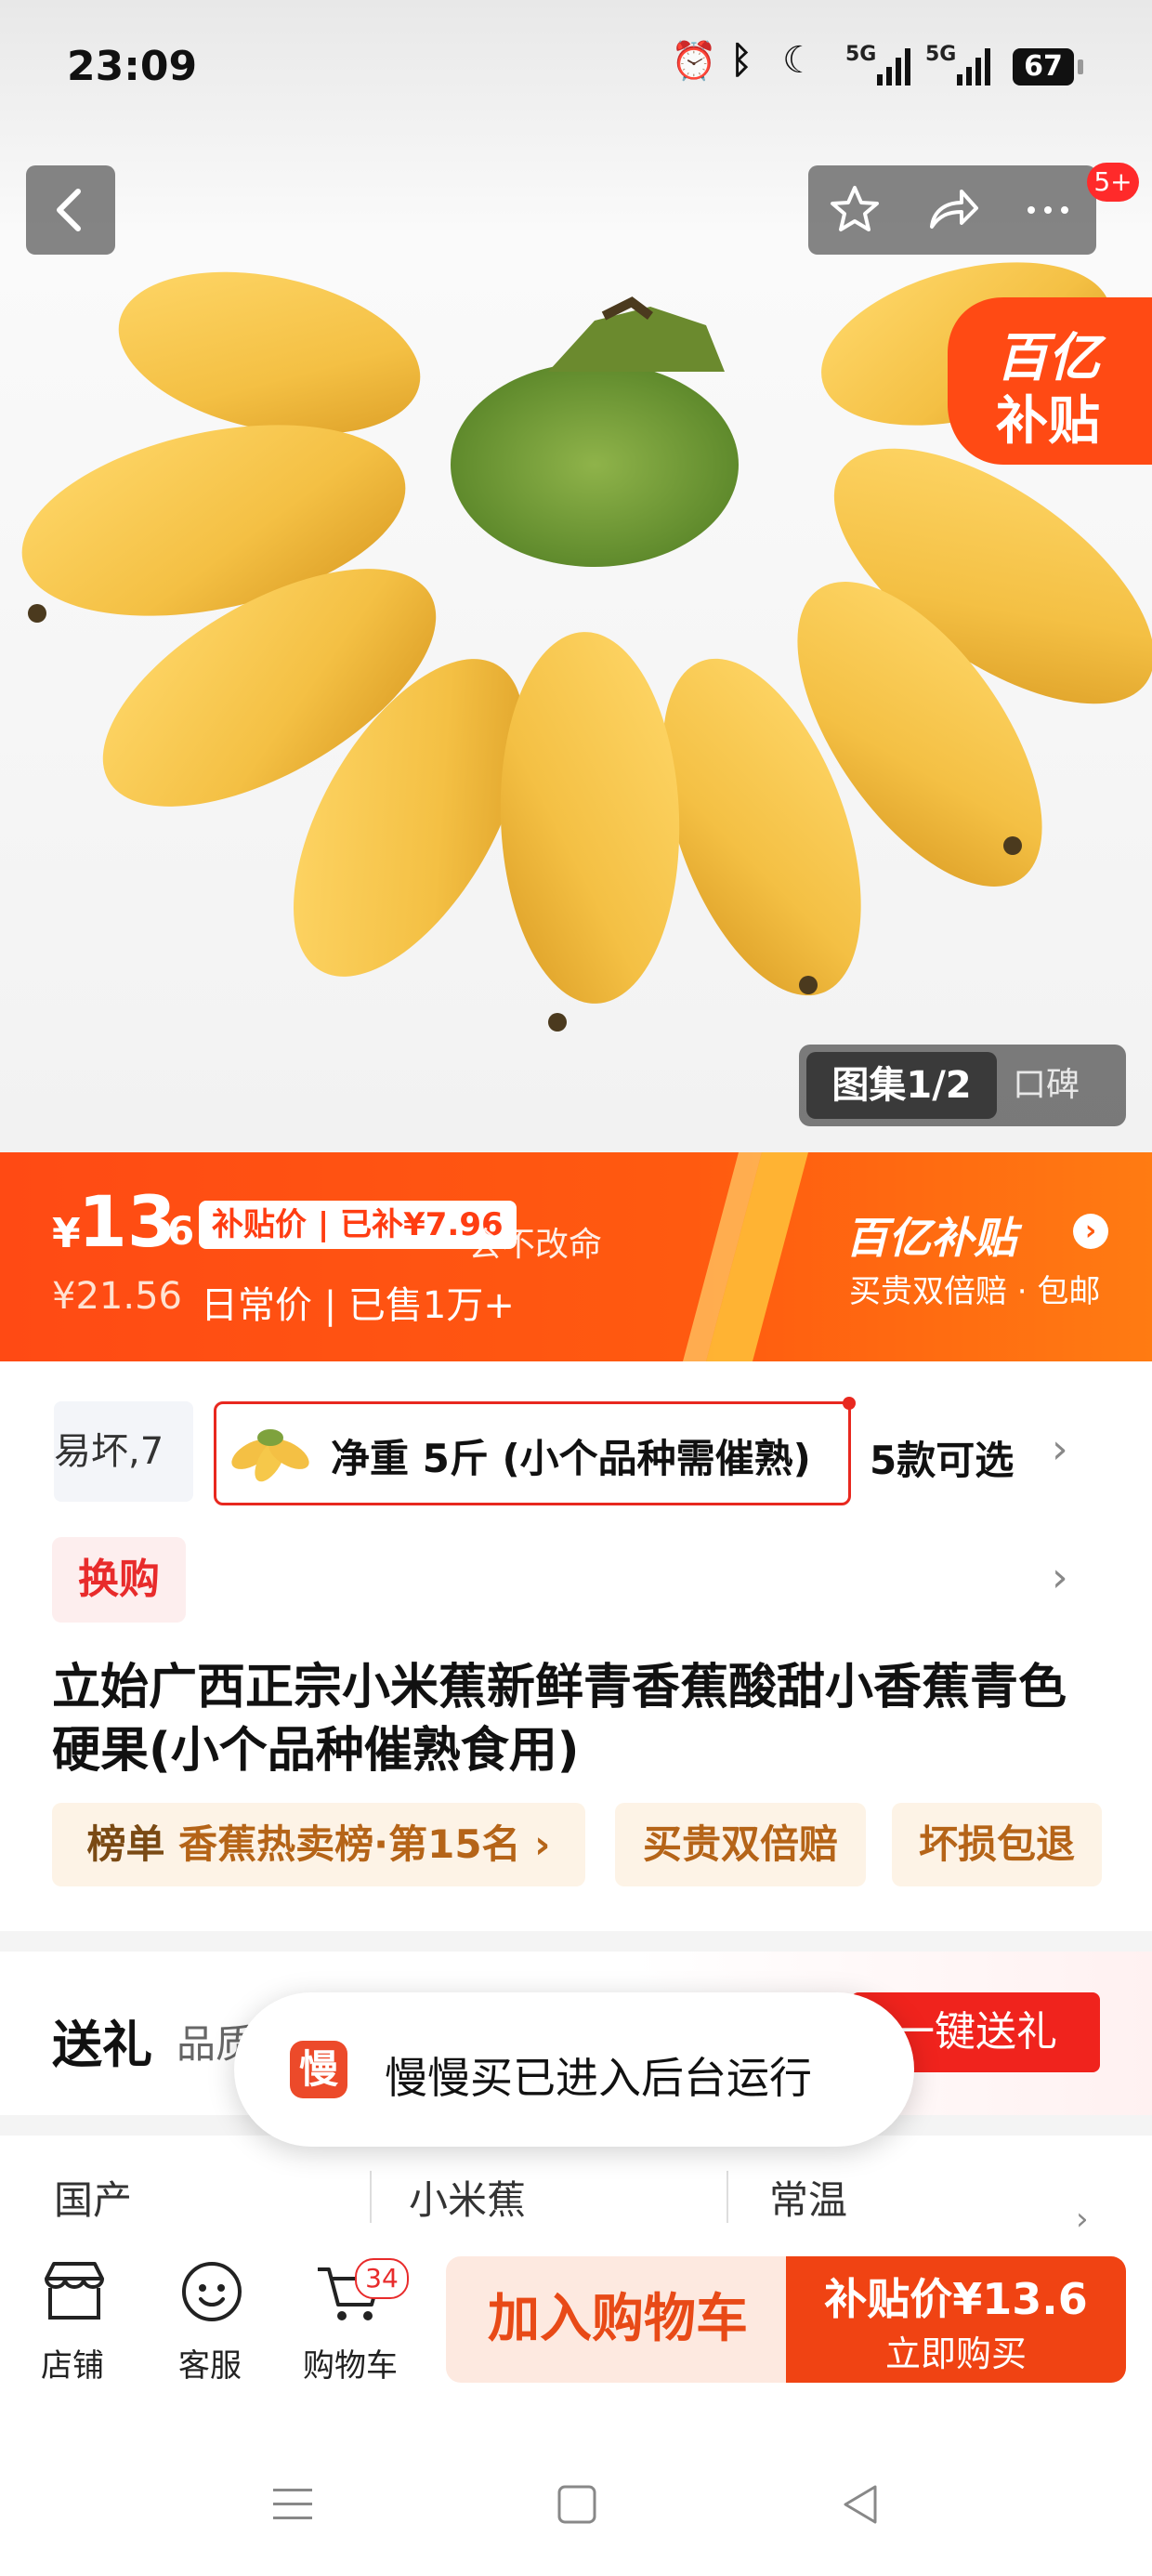  I want to click on subsidy-corner-badge: 百亿 补贴, so click(1050, 381).